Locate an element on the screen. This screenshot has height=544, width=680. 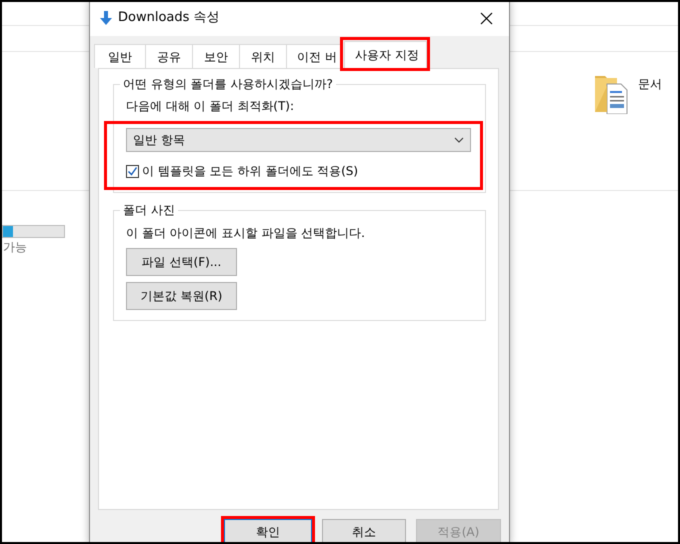
tab: 사용자 지정 is located at coordinates (385, 54).